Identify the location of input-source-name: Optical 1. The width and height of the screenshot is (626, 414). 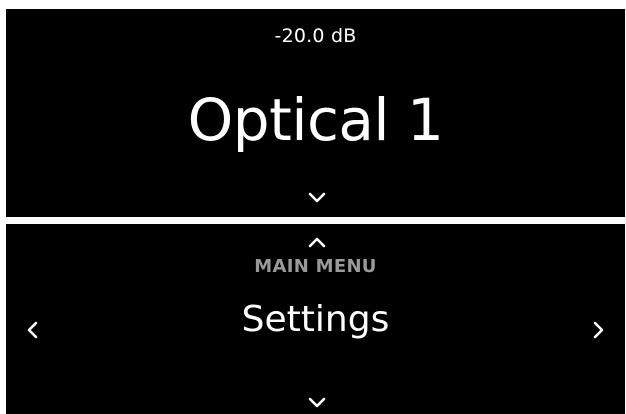
(315, 120).